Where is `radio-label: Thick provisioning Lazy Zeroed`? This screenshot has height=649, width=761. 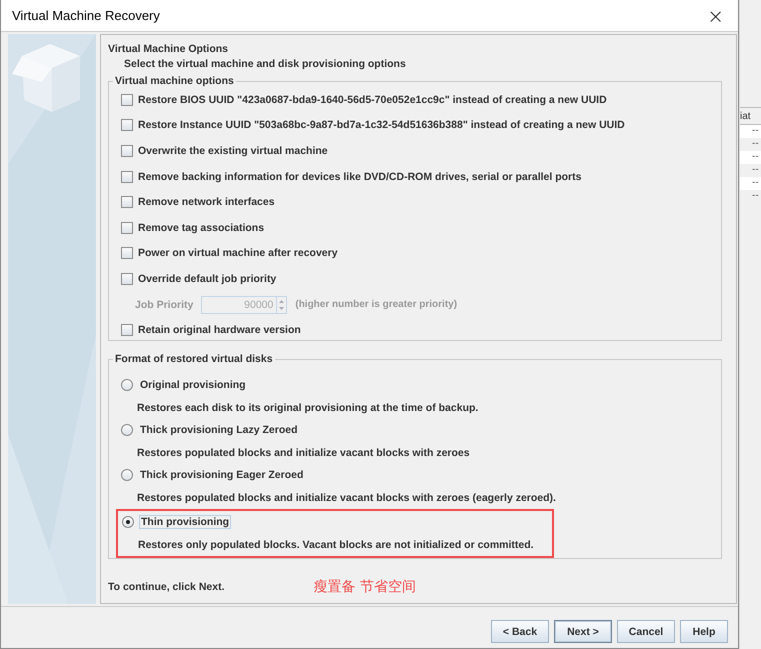 radio-label: Thick provisioning Lazy Zeroed is located at coordinates (219, 430).